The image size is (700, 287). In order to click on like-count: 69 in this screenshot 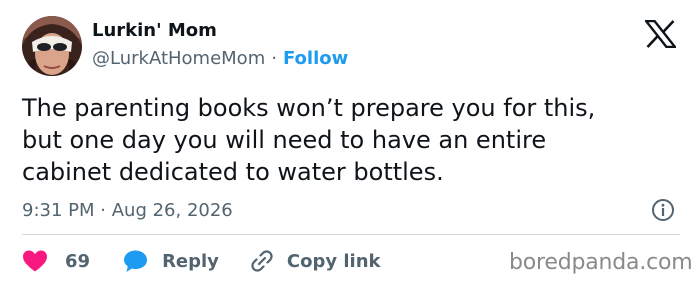, I will do `click(78, 261)`.